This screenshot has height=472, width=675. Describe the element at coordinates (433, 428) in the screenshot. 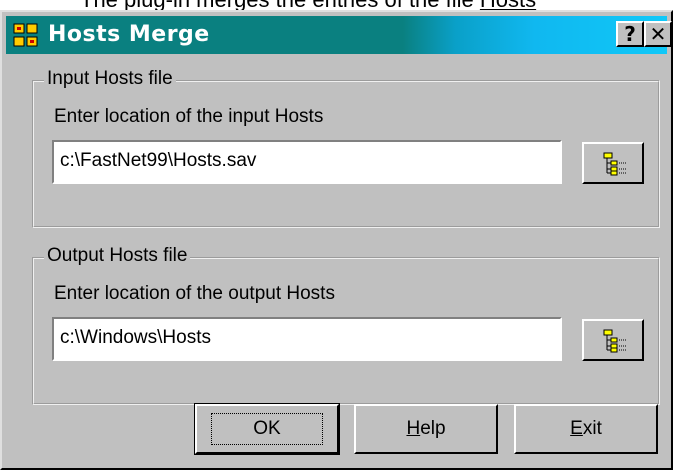

I see `help-button-label: elp` at that location.